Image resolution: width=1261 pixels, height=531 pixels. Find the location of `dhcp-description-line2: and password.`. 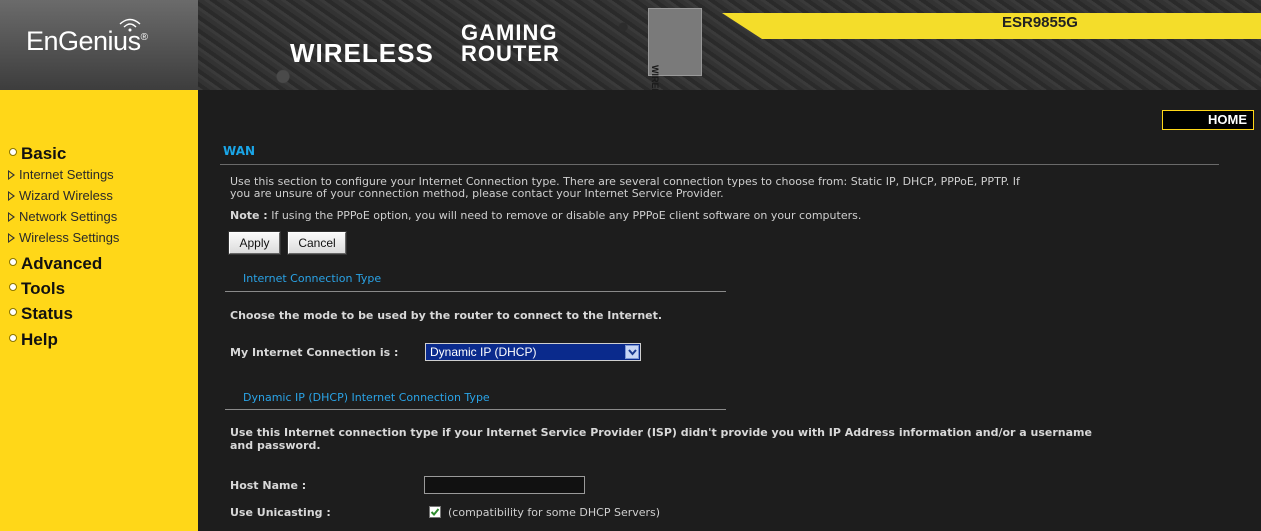

dhcp-description-line2: and password. is located at coordinates (275, 445).